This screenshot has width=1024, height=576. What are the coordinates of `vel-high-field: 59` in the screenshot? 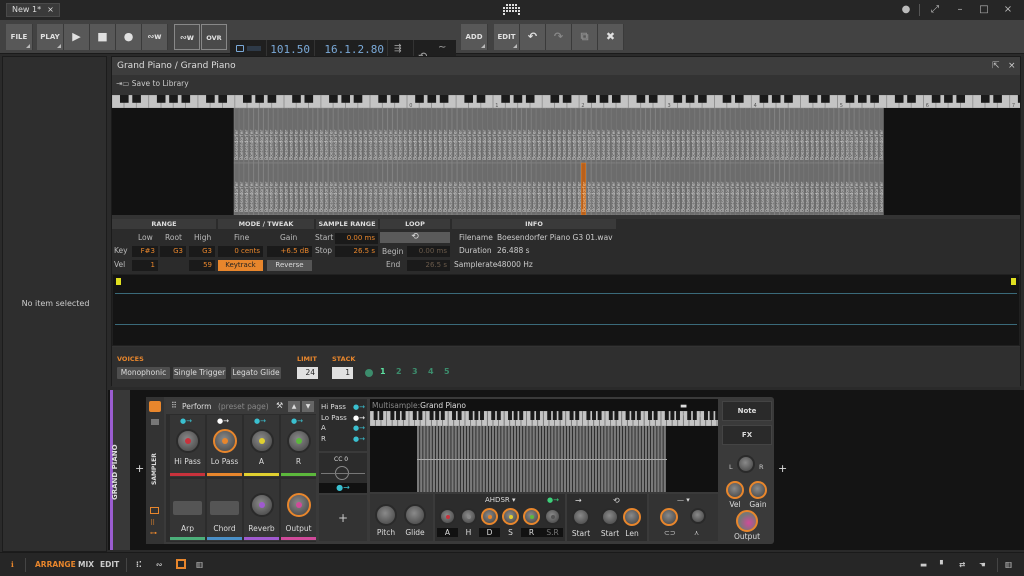 It's located at (202, 265).